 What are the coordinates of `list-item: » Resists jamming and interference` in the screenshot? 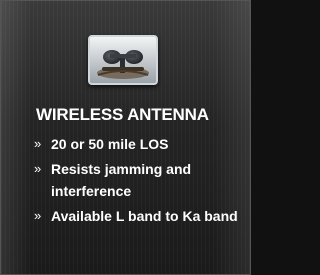 It's located at (136, 180).